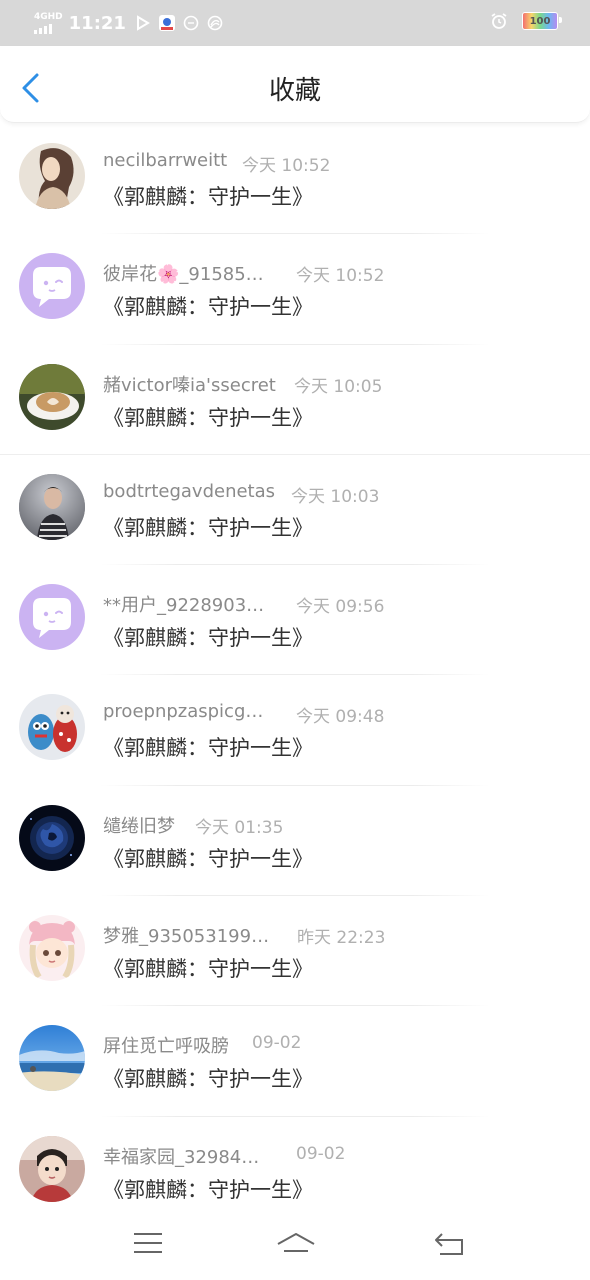 This screenshot has height=1280, width=590. I want to click on home-button, so click(296, 1243).